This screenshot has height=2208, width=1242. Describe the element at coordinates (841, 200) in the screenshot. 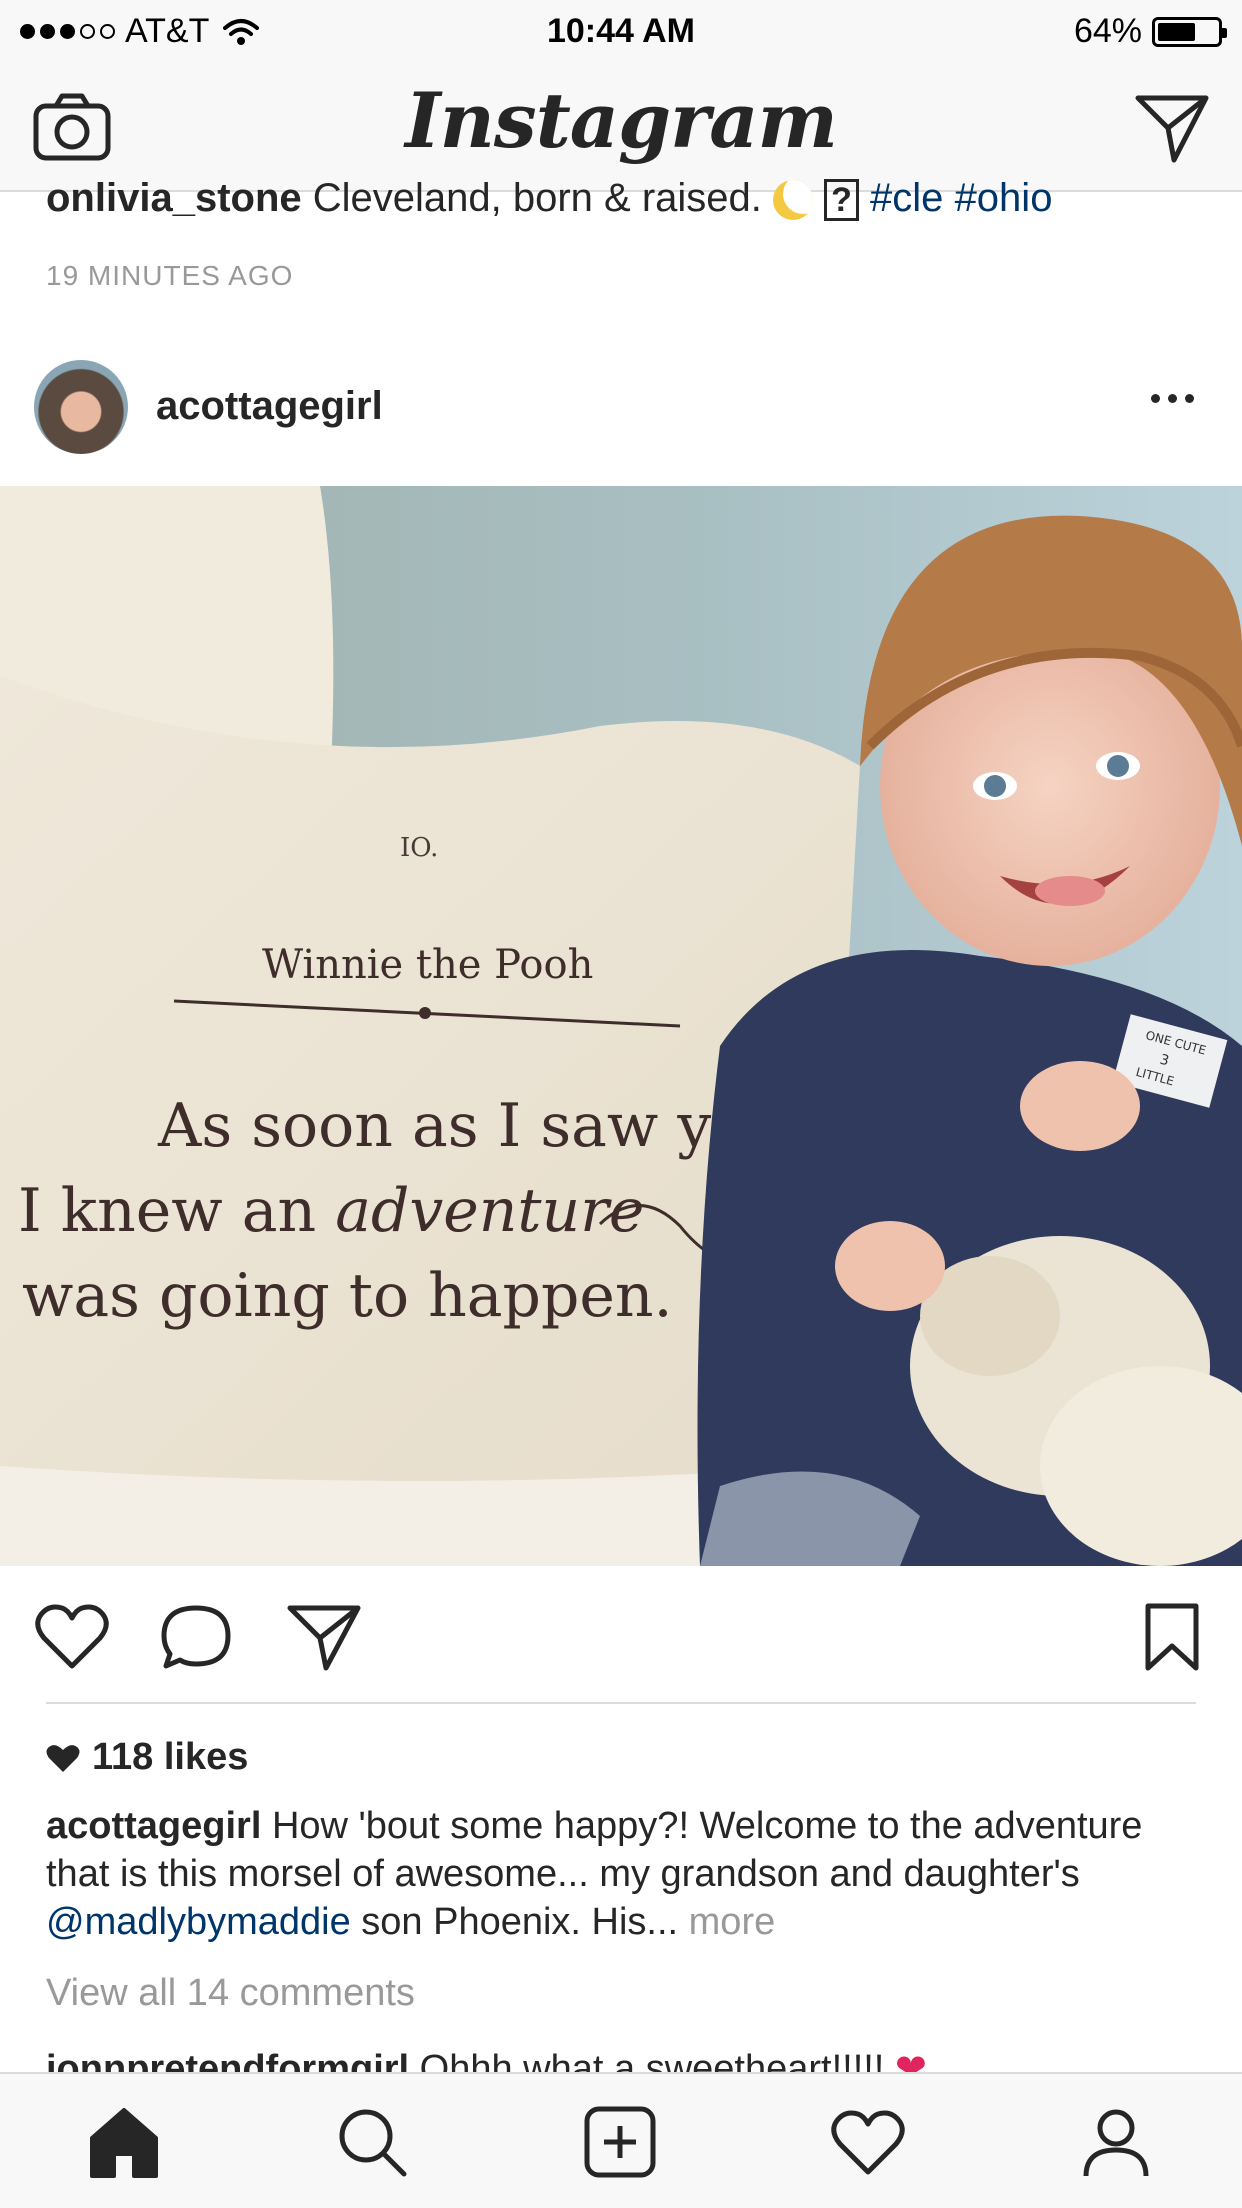

I see `unknown-glyph-icon: ?` at that location.